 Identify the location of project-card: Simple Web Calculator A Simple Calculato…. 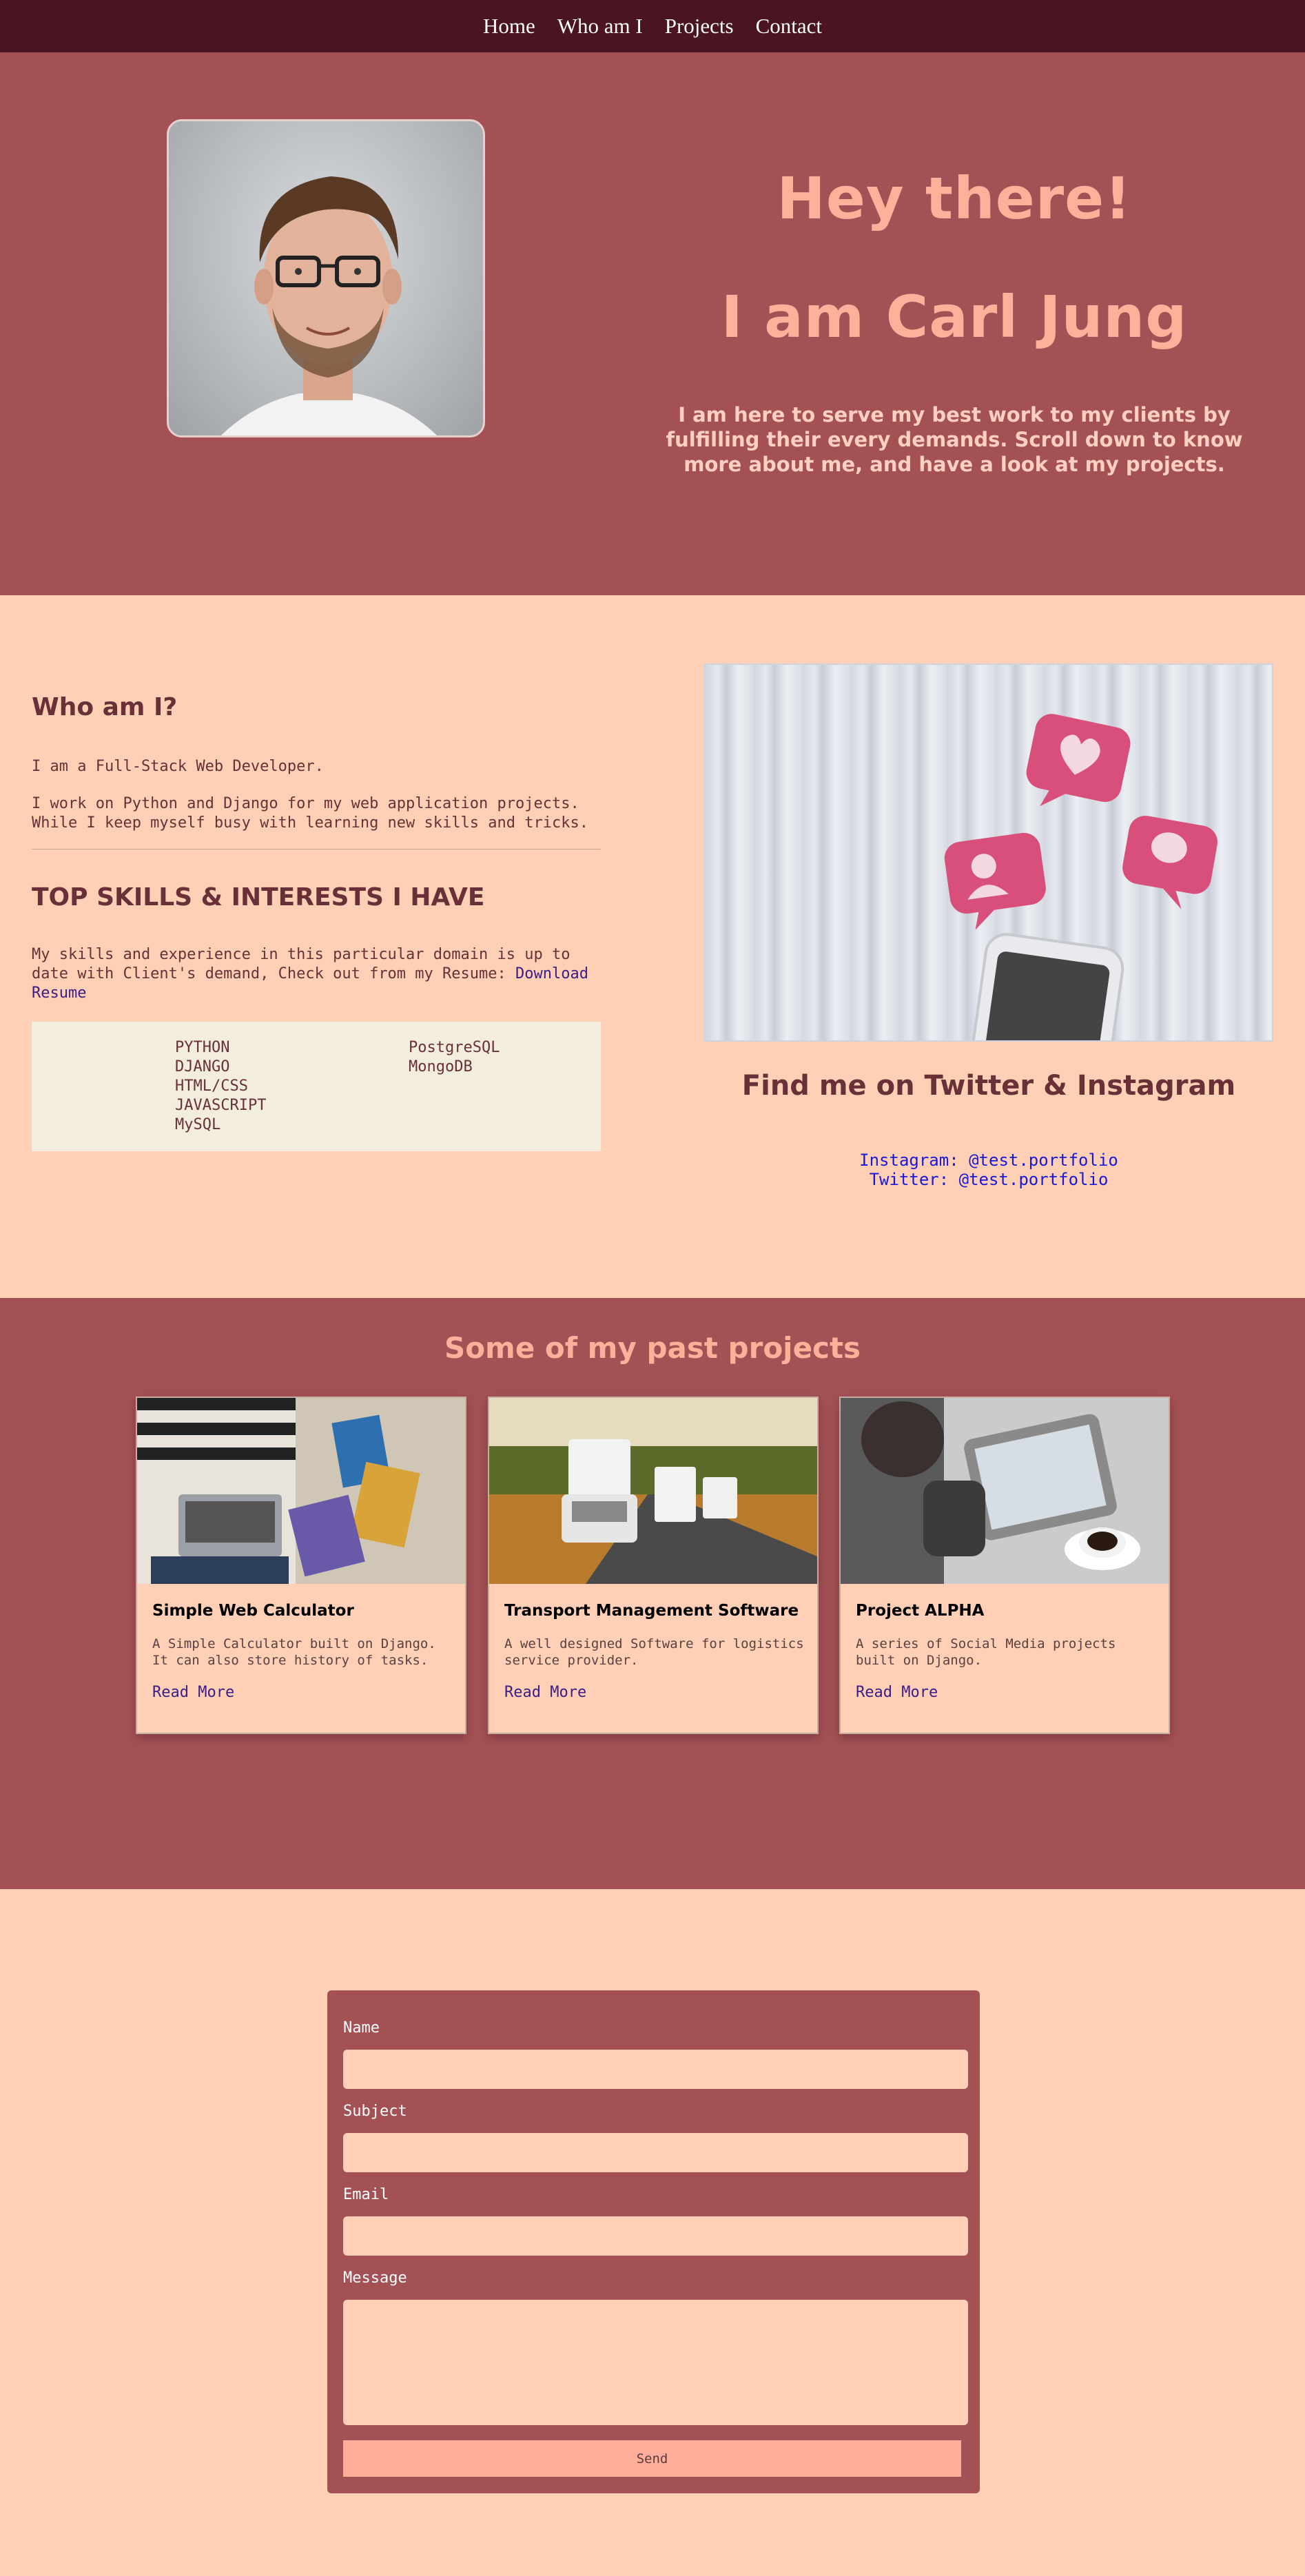
(301, 1565).